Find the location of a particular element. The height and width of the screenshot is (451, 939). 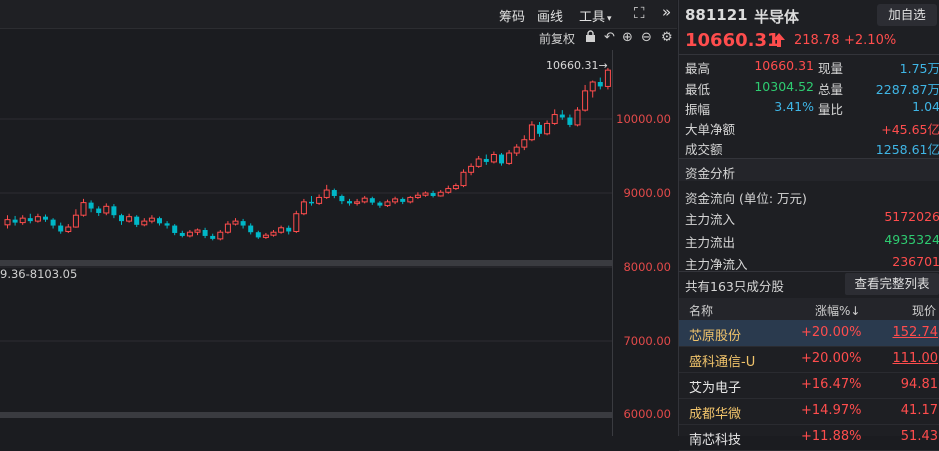

stat-label-volratio: 量比 is located at coordinates (831, 109).